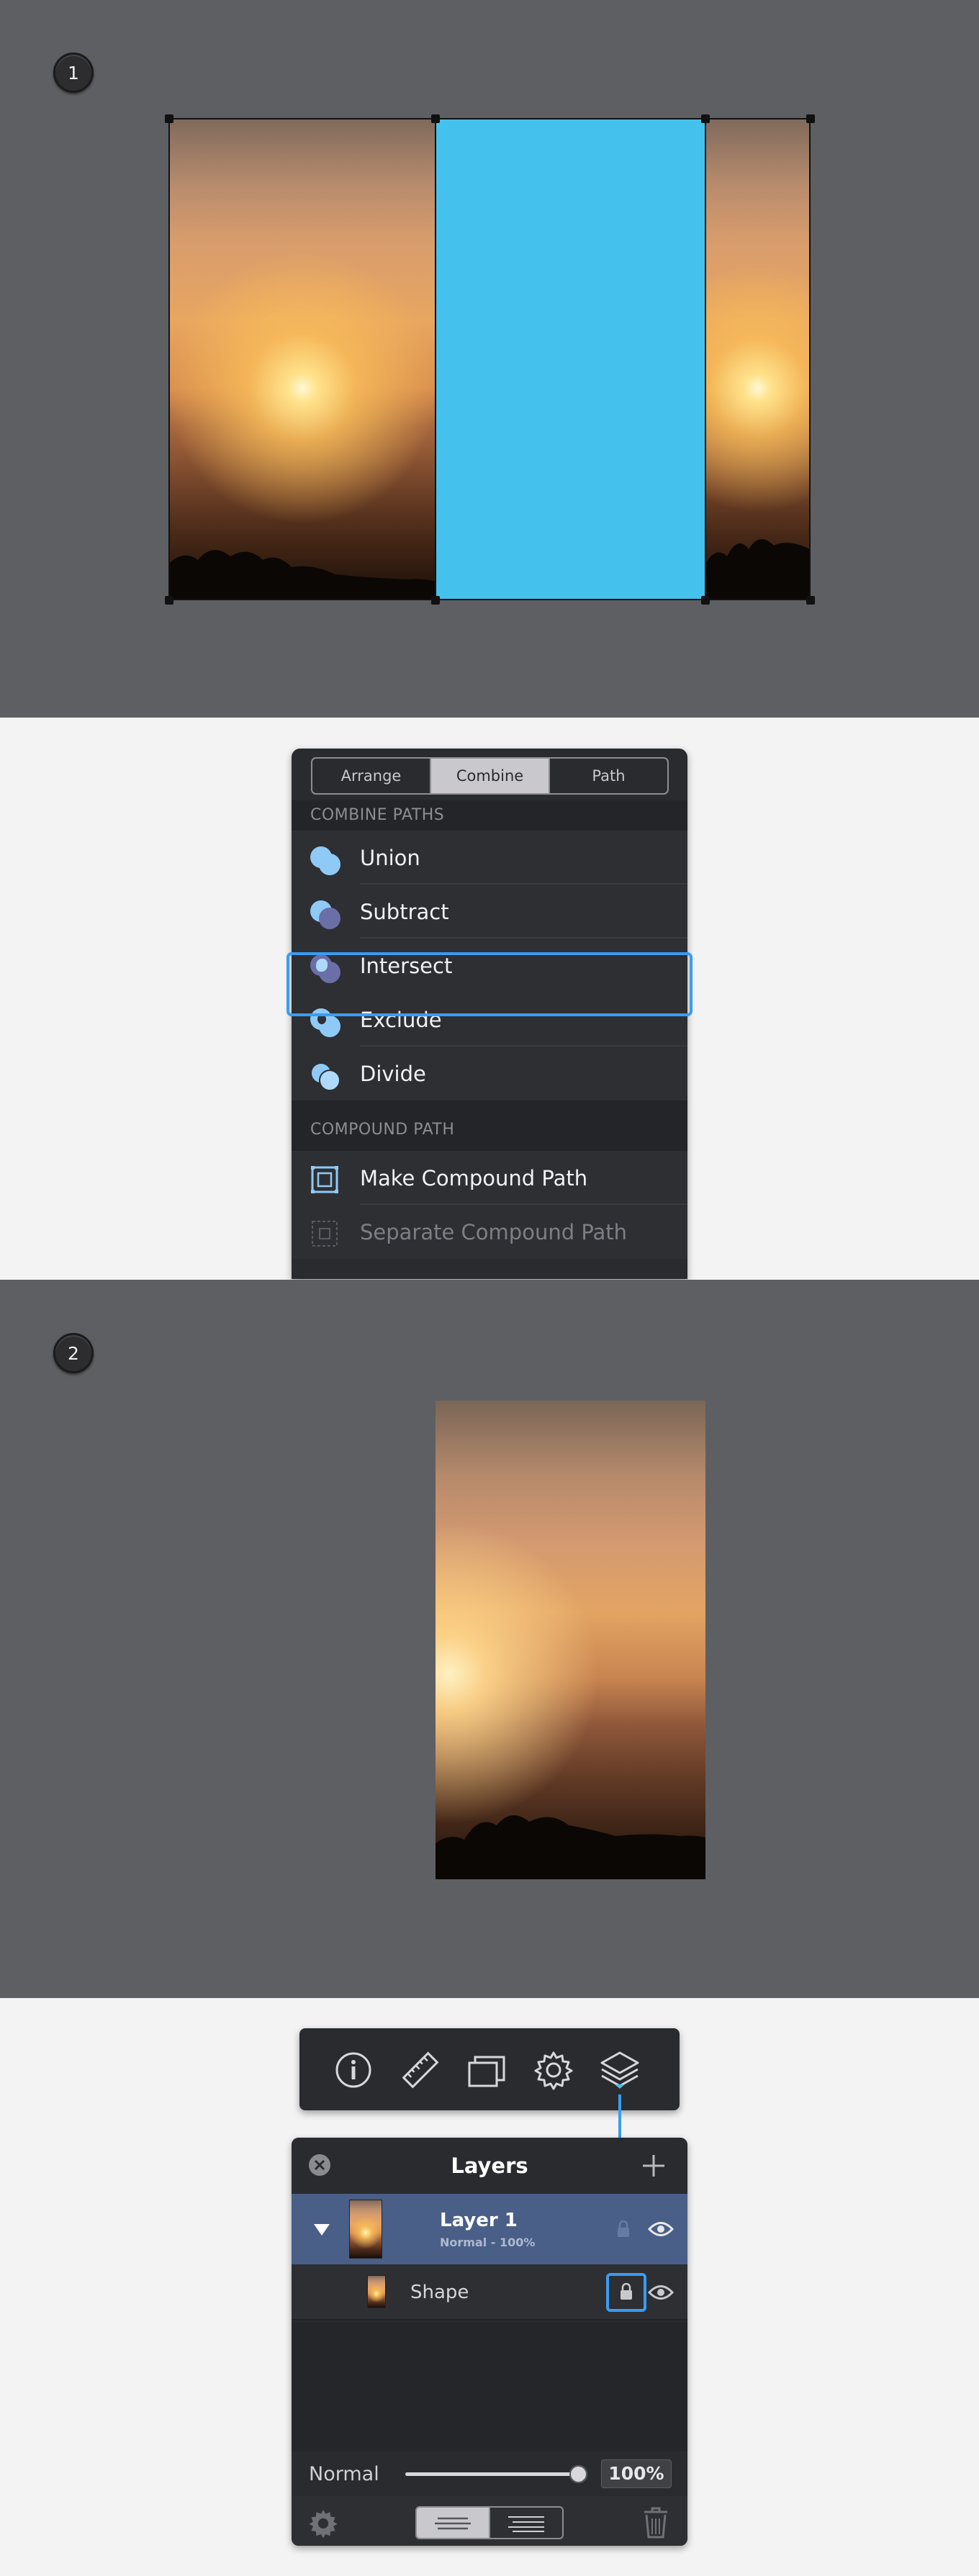 This screenshot has height=2576, width=979. Describe the element at coordinates (486, 2070) in the screenshot. I see `duplicate-icon` at that location.